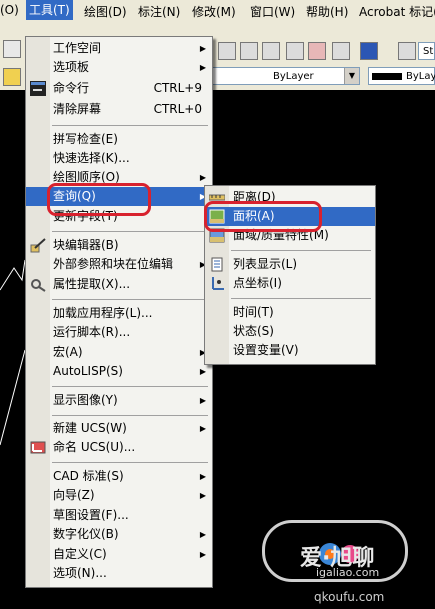 This screenshot has height=609, width=435. What do you see at coordinates (249, 51) in the screenshot?
I see `design-center-icon` at bounding box center [249, 51].